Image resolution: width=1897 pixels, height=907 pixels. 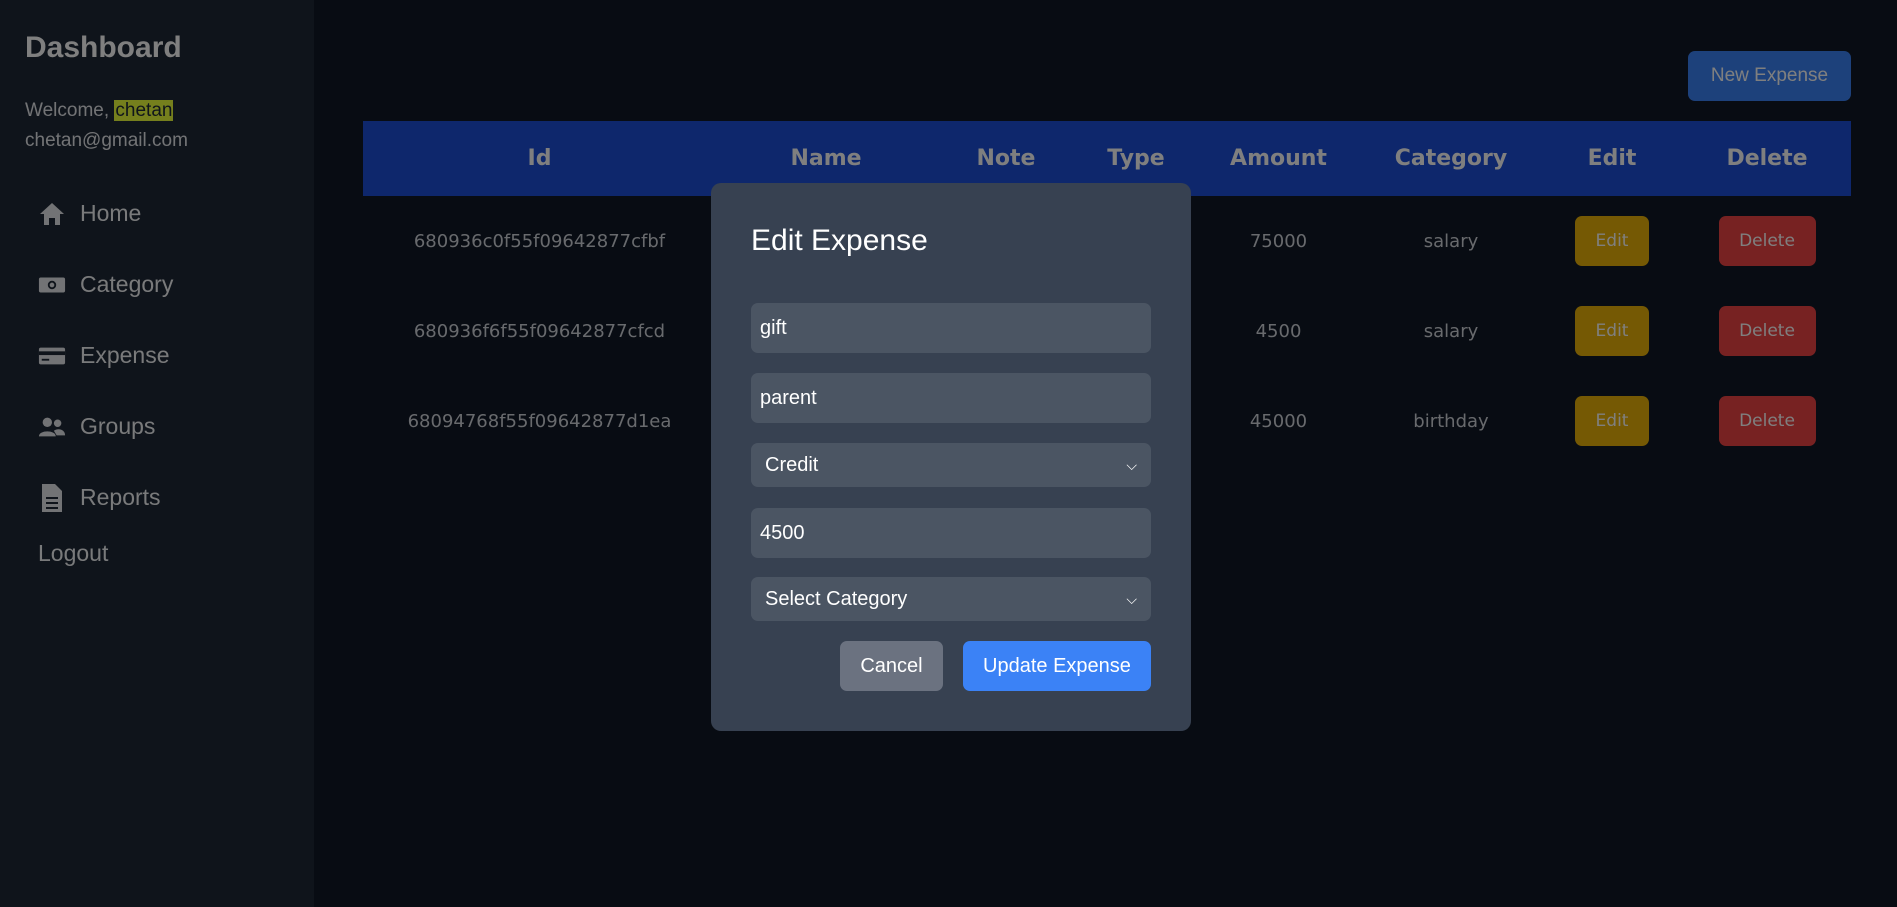 What do you see at coordinates (792, 464) in the screenshot?
I see `type-select-value: Credit` at bounding box center [792, 464].